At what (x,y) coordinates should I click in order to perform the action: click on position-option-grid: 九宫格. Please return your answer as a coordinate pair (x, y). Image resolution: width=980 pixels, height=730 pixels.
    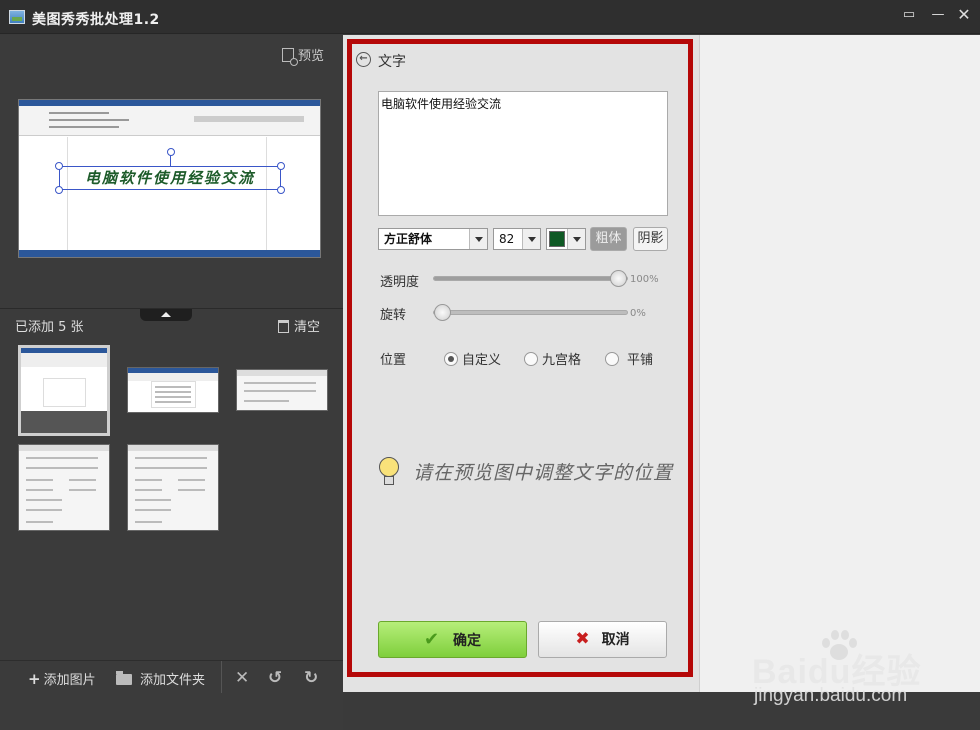
    Looking at the image, I should click on (552, 358).